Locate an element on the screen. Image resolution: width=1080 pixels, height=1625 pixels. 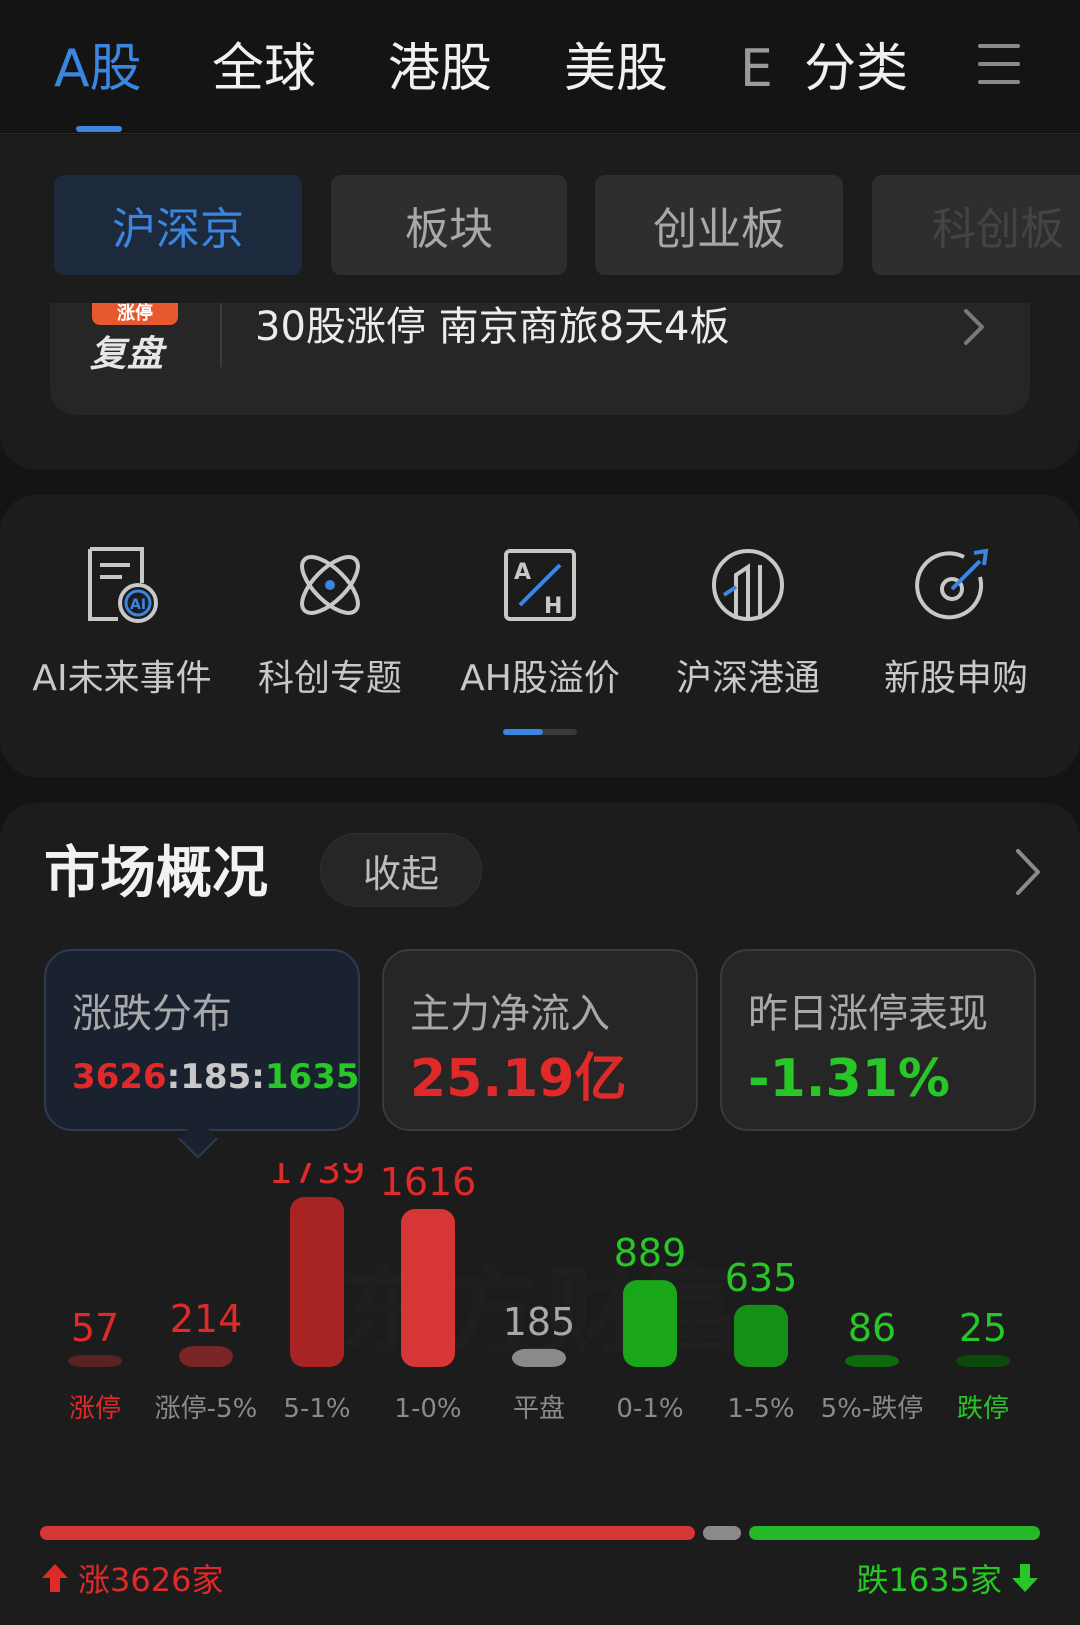
chart-category-label: 5-1% is located at coordinates (316, 1409).